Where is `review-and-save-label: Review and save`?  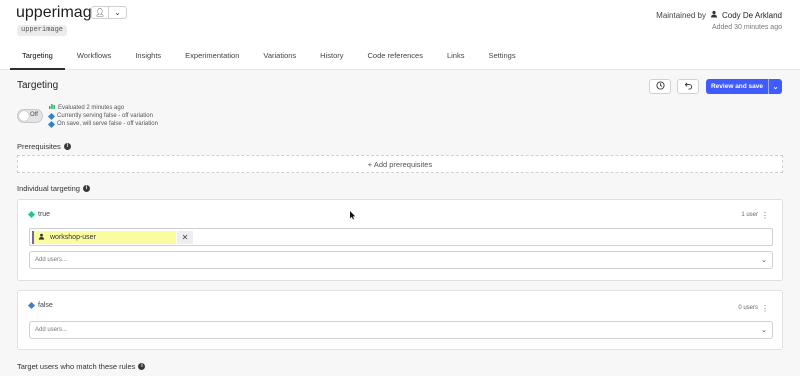
review-and-save-label: Review and save is located at coordinates (737, 86).